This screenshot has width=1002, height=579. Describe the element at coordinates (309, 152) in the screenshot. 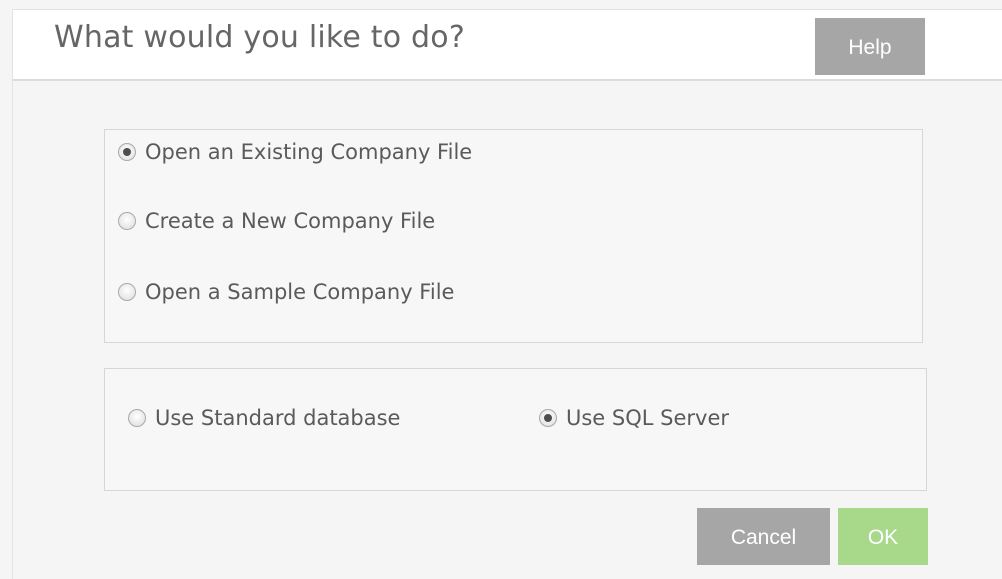

I see `option-label: Open an Existing Company File` at that location.